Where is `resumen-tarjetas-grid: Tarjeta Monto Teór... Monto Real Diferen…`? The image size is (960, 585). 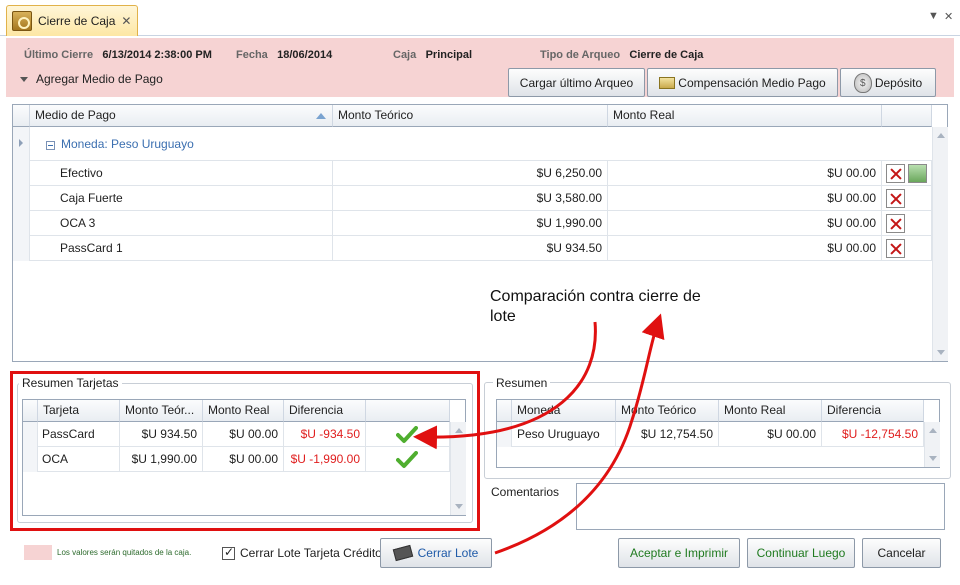
resumen-tarjetas-grid: Tarjeta Monto Teór... Monto Real Diferen… is located at coordinates (244, 457).